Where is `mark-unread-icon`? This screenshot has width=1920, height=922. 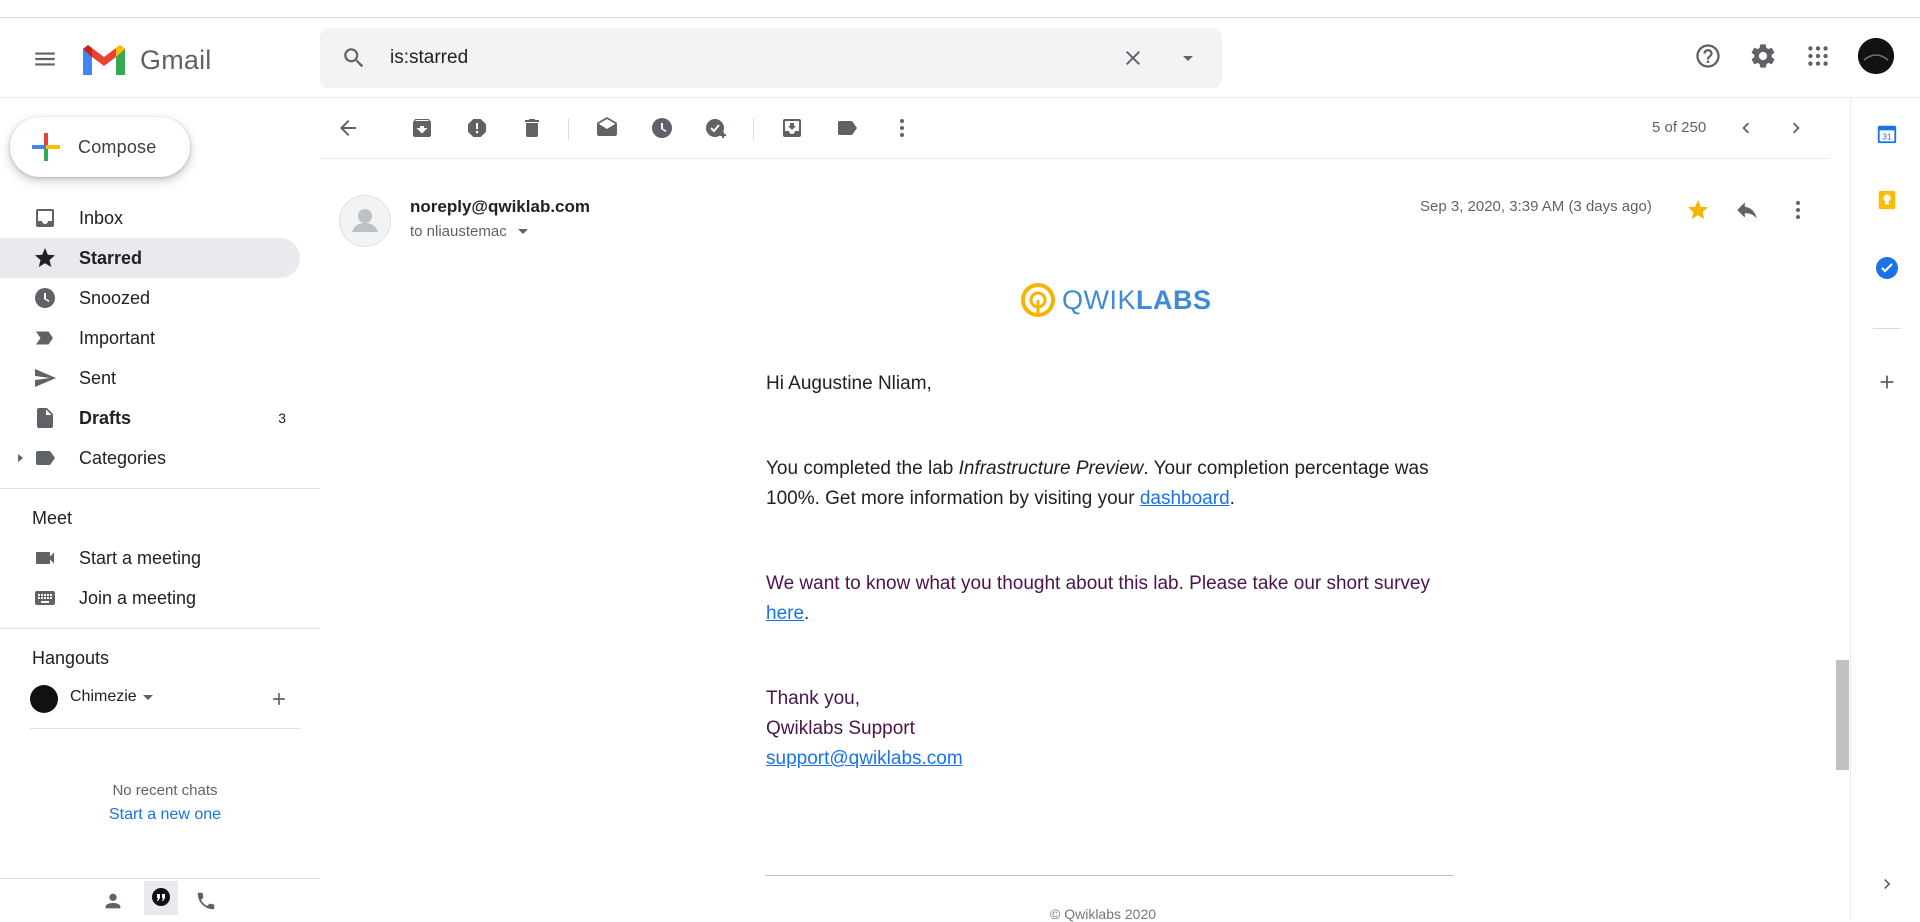
mark-unread-icon is located at coordinates (607, 126).